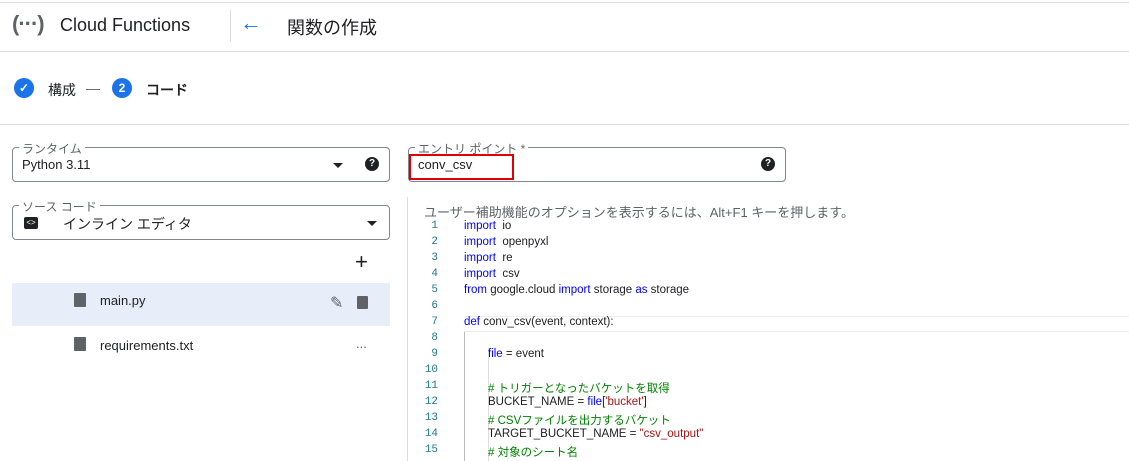 The width and height of the screenshot is (1129, 461). Describe the element at coordinates (523, 290) in the screenshot. I see `code-token: google.cloud` at that location.